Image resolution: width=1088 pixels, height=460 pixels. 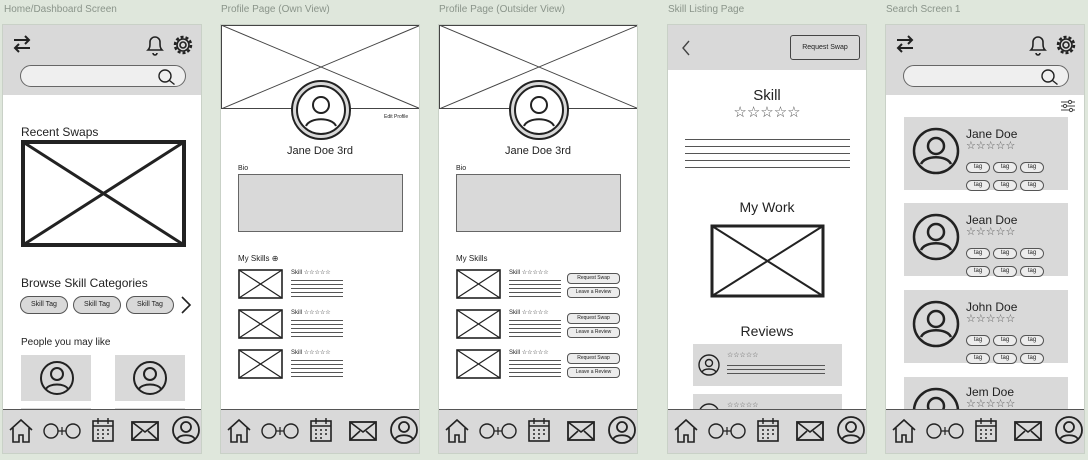 What do you see at coordinates (986, 154) in the screenshot?
I see `search-result-card: Jane Doe ☆☆☆☆☆ tag tag tag tag tag tag` at bounding box center [986, 154].